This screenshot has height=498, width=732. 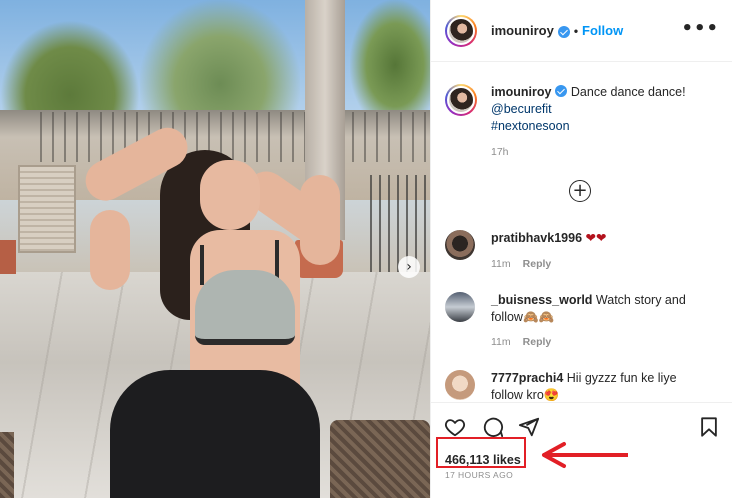 What do you see at coordinates (461, 100) in the screenshot?
I see `caption-avatar` at bounding box center [461, 100].